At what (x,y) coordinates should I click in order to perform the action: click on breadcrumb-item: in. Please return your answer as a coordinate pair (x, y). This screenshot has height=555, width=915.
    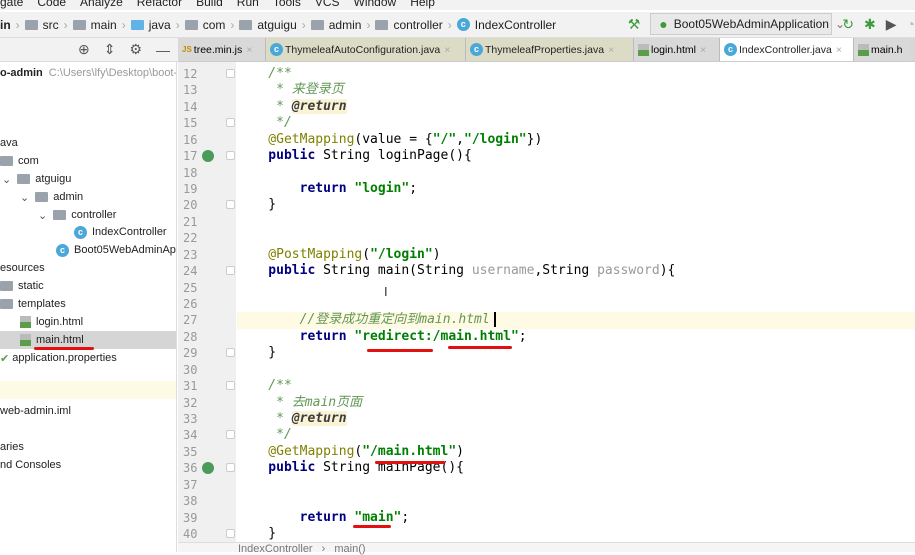
    Looking at the image, I should click on (5, 25).